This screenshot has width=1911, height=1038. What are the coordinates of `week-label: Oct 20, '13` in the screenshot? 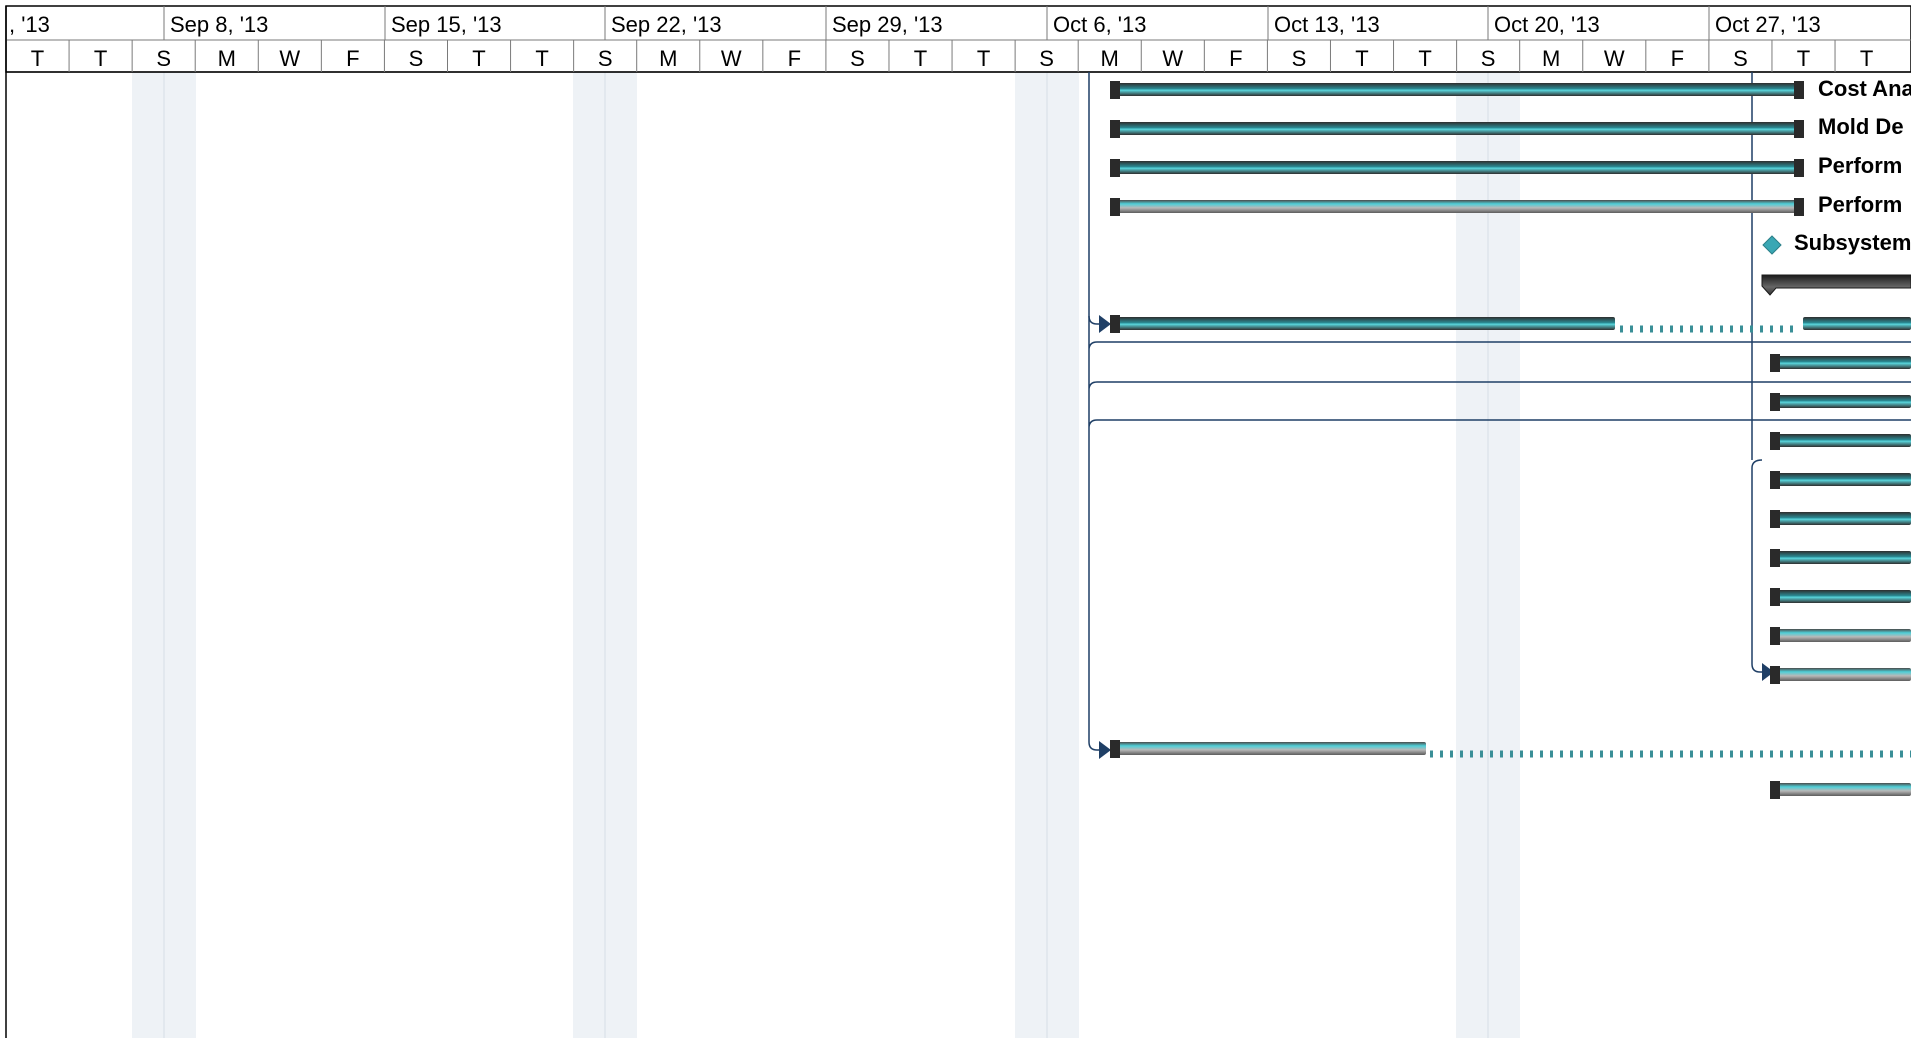 It's located at (1547, 24).